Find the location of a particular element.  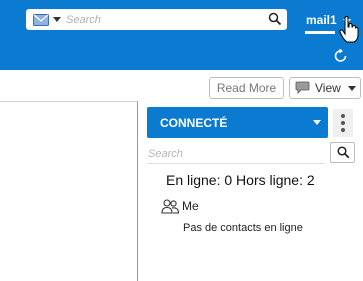

view-menu-button: View is located at coordinates (325, 88).